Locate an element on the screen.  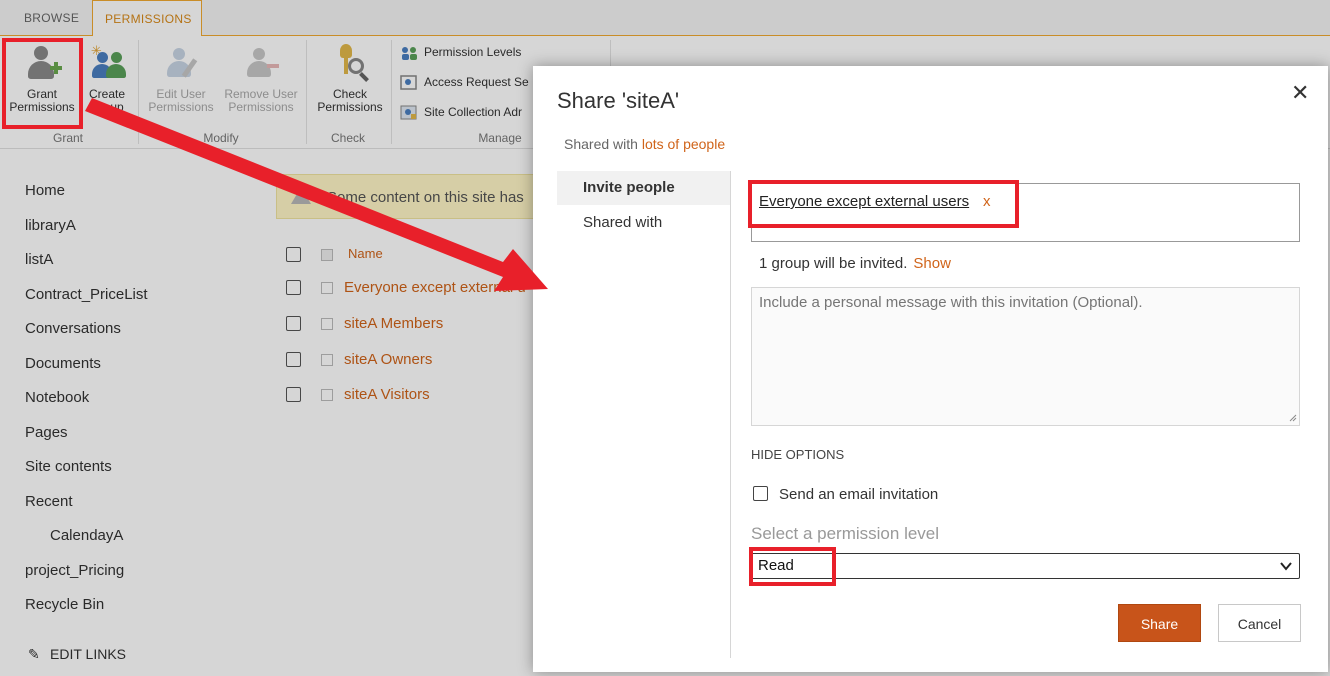
permission-level-value: Read is located at coordinates (776, 565).